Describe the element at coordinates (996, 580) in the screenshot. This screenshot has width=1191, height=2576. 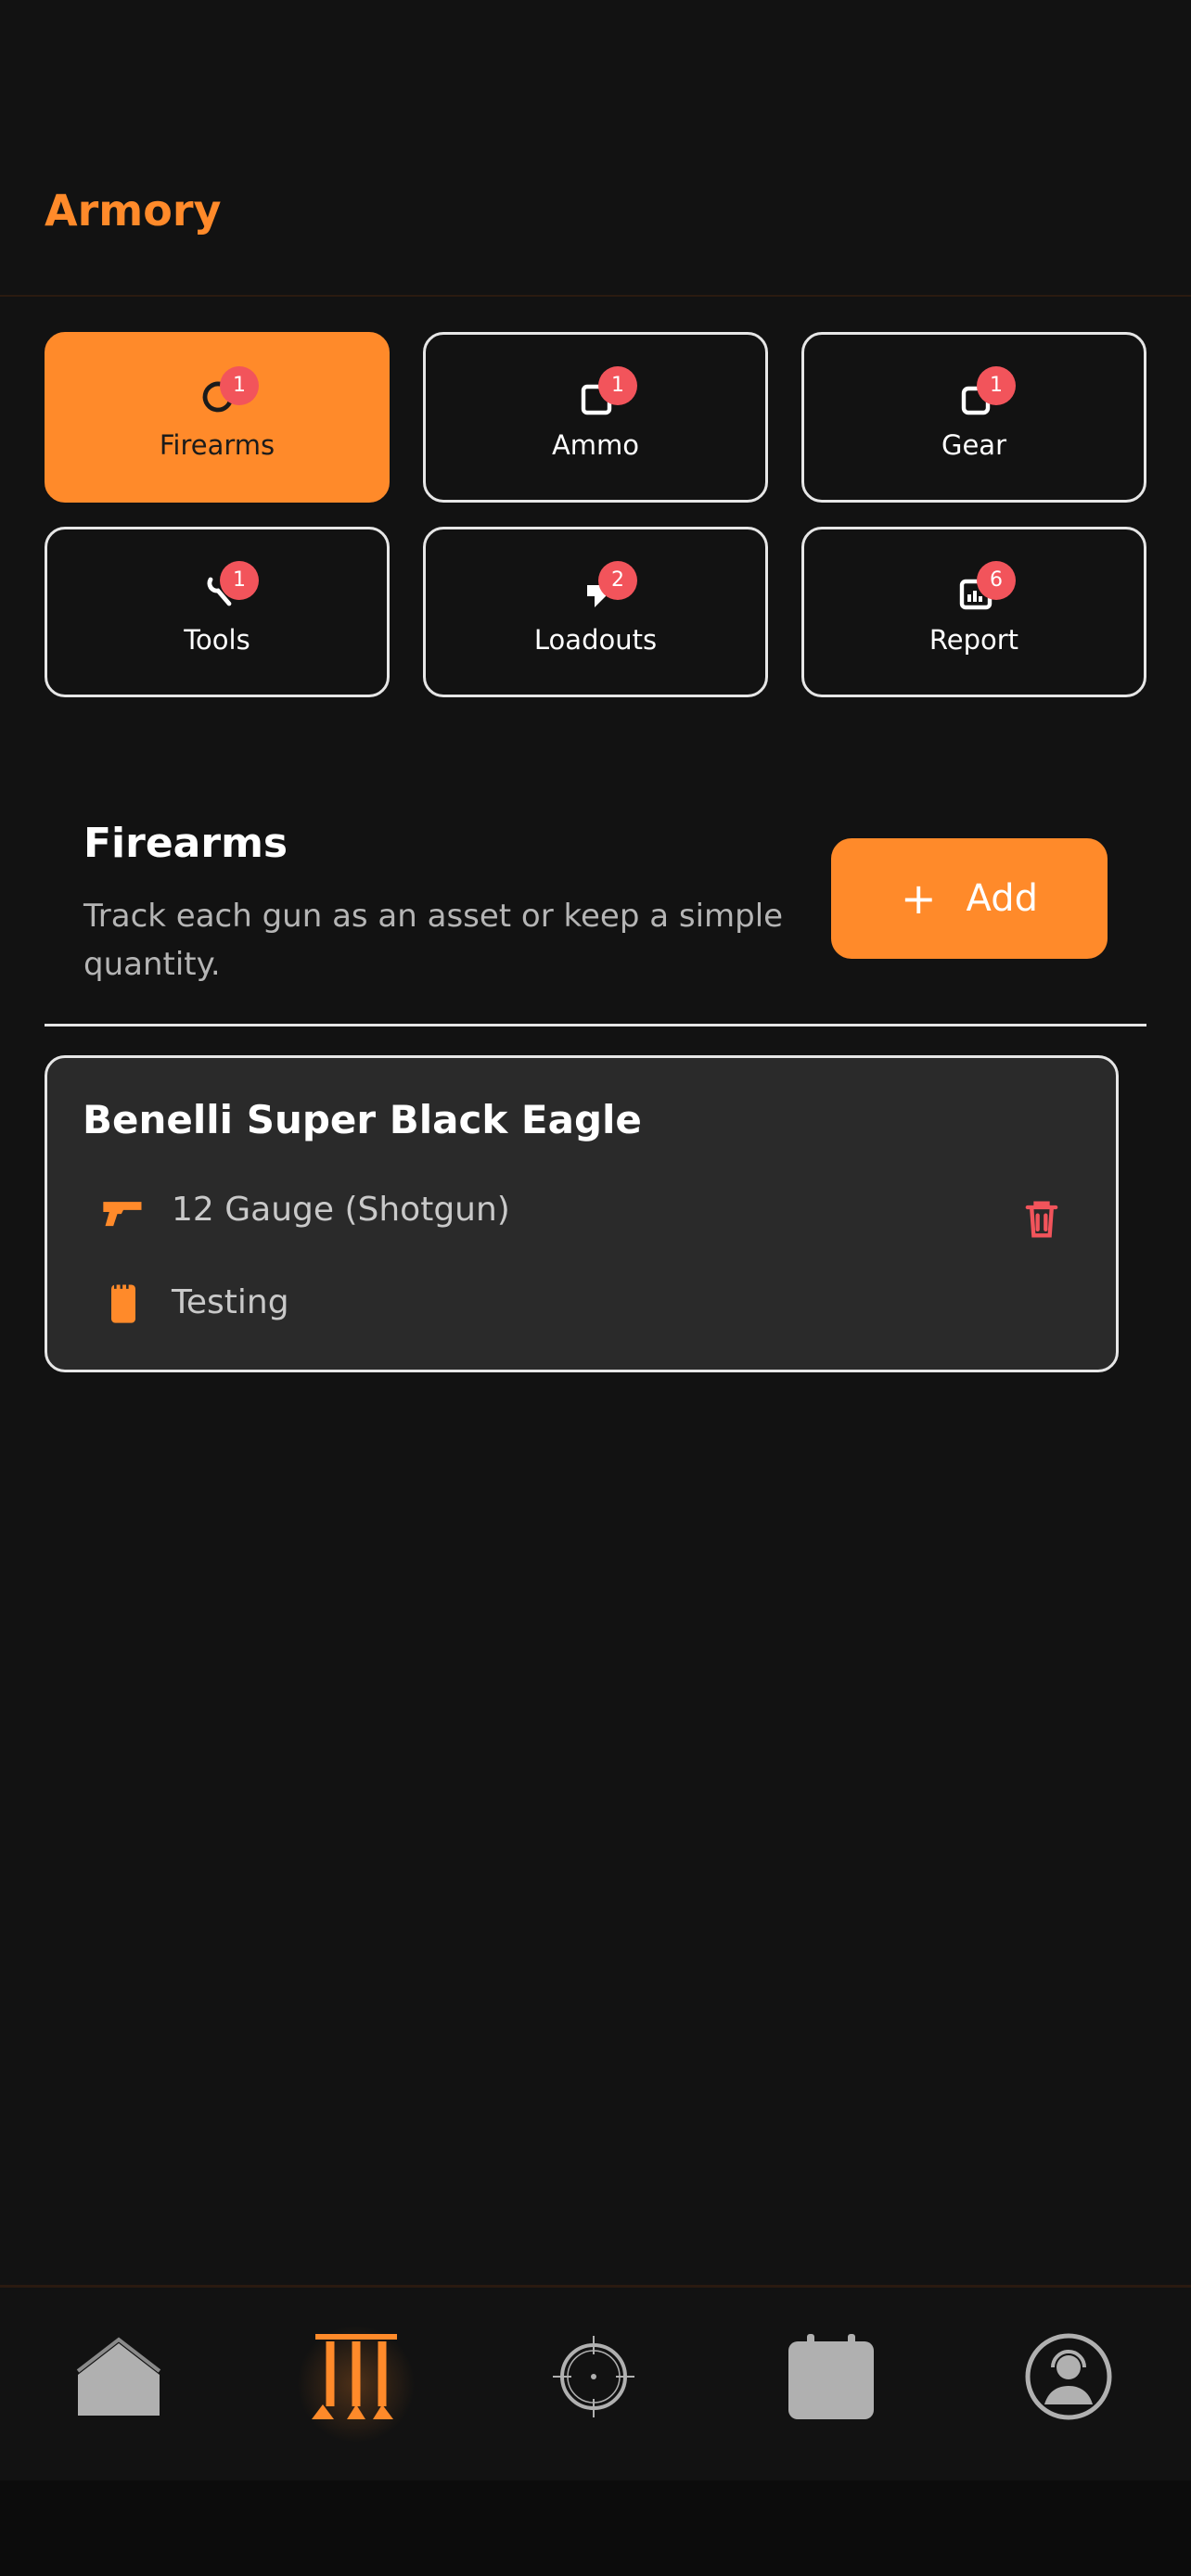
I see `count-badge: 6` at that location.